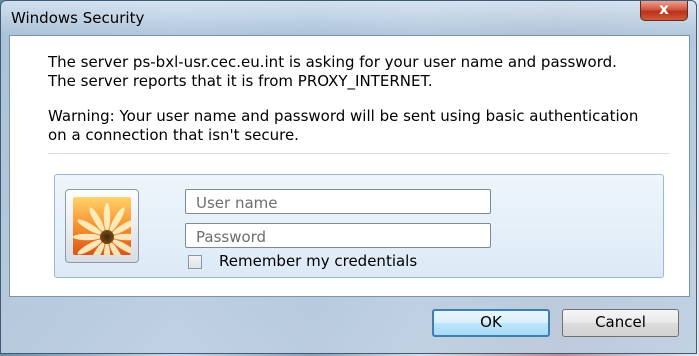 Image resolution: width=699 pixels, height=356 pixels. I want to click on flower-user-picture-icon, so click(102, 226).